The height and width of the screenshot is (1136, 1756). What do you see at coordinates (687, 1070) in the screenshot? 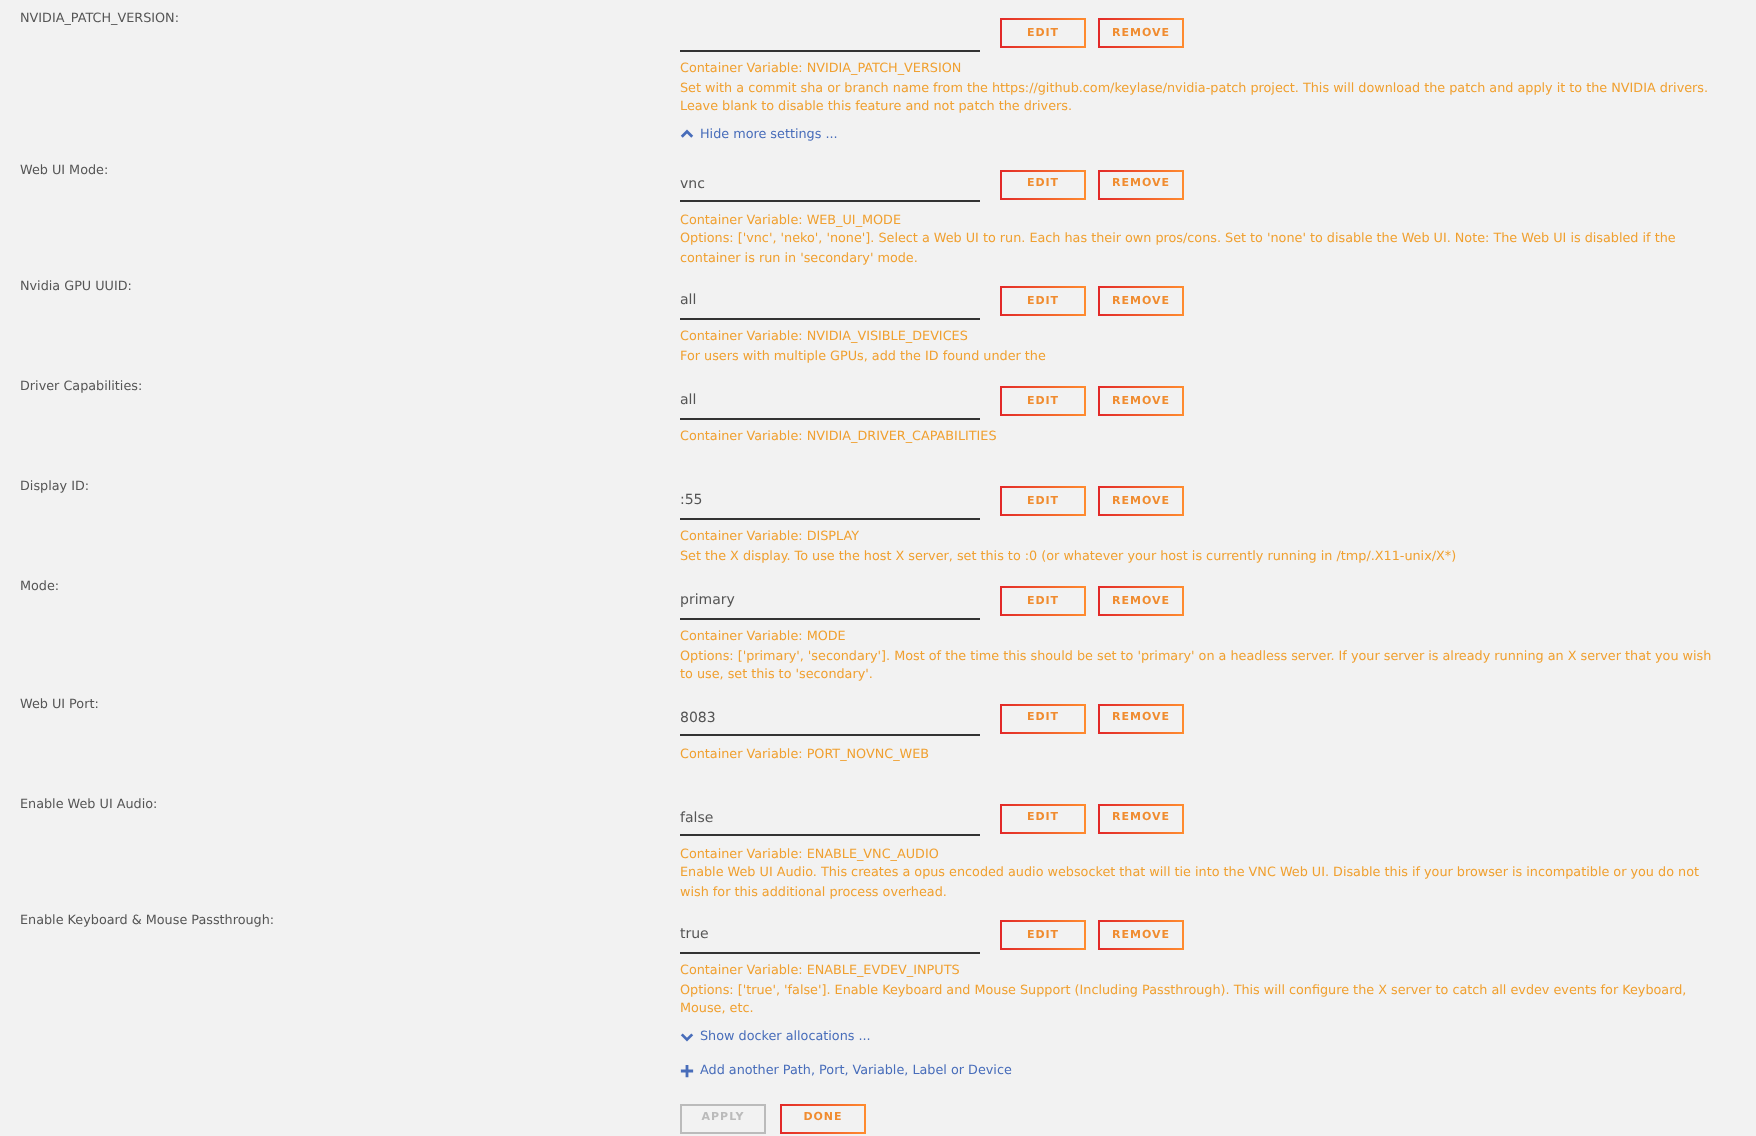
I see `plus-icon` at bounding box center [687, 1070].